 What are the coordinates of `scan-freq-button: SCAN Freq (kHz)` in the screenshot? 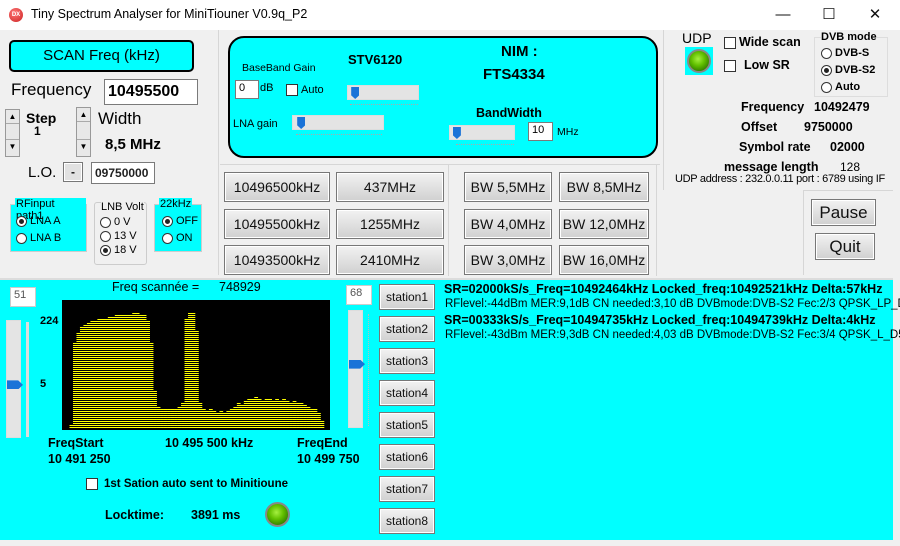 It's located at (101, 56).